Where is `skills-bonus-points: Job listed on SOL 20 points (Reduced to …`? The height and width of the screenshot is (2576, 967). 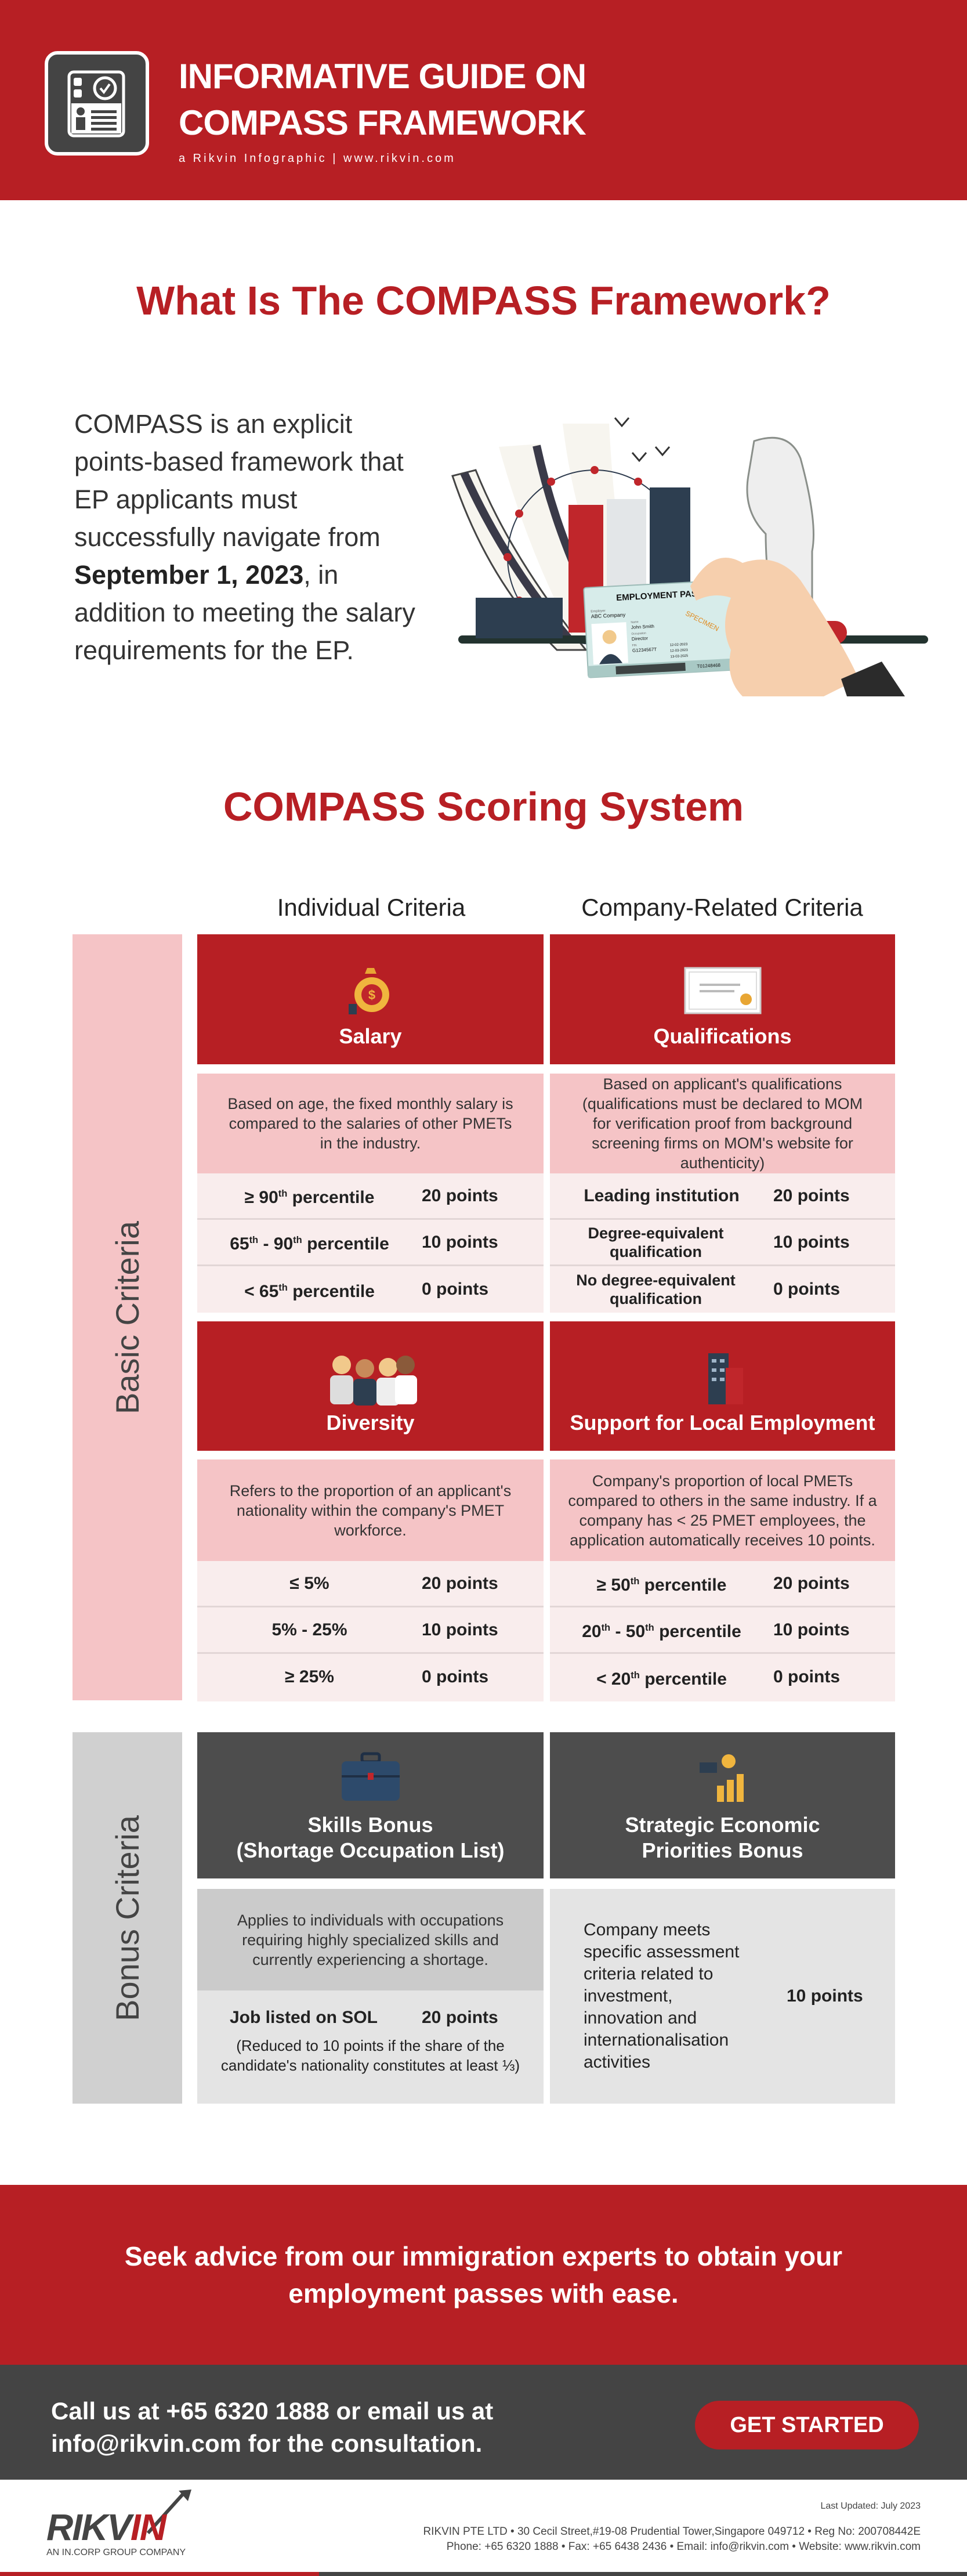 skills-bonus-points: Job listed on SOL 20 points (Reduced to … is located at coordinates (370, 2047).